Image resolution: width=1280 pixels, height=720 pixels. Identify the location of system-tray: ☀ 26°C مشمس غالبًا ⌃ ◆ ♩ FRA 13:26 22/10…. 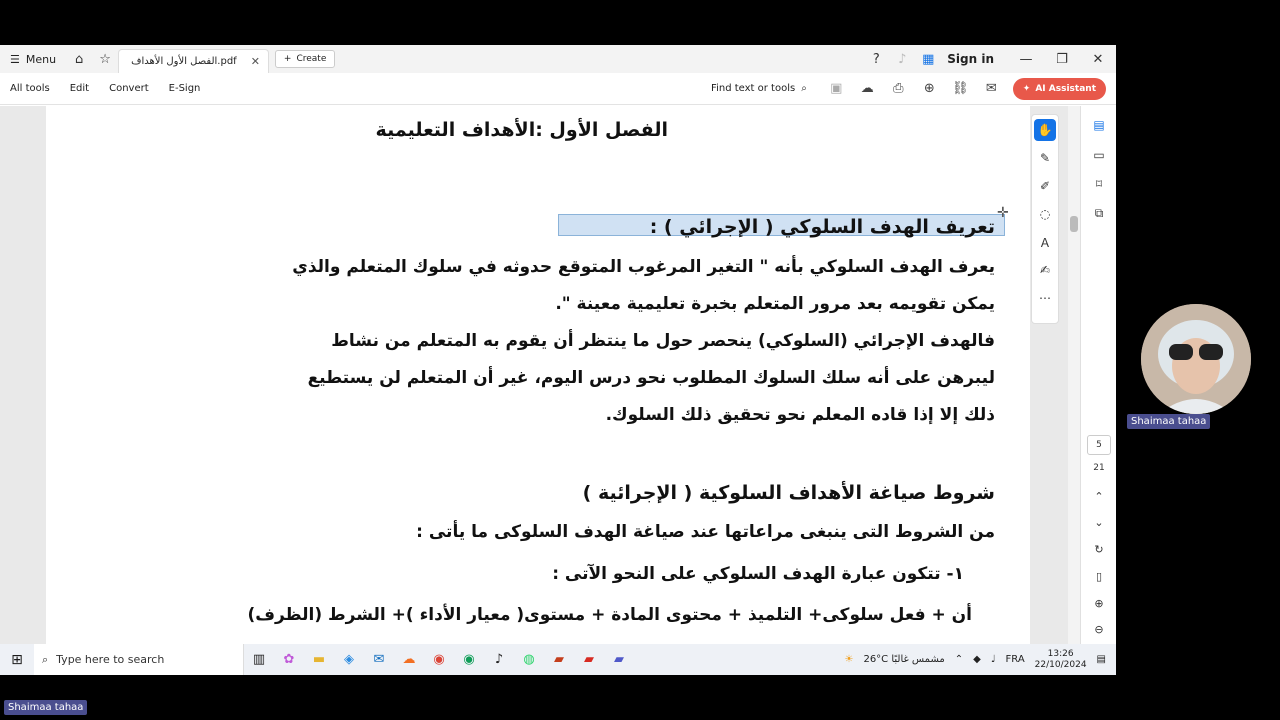
(980, 660).